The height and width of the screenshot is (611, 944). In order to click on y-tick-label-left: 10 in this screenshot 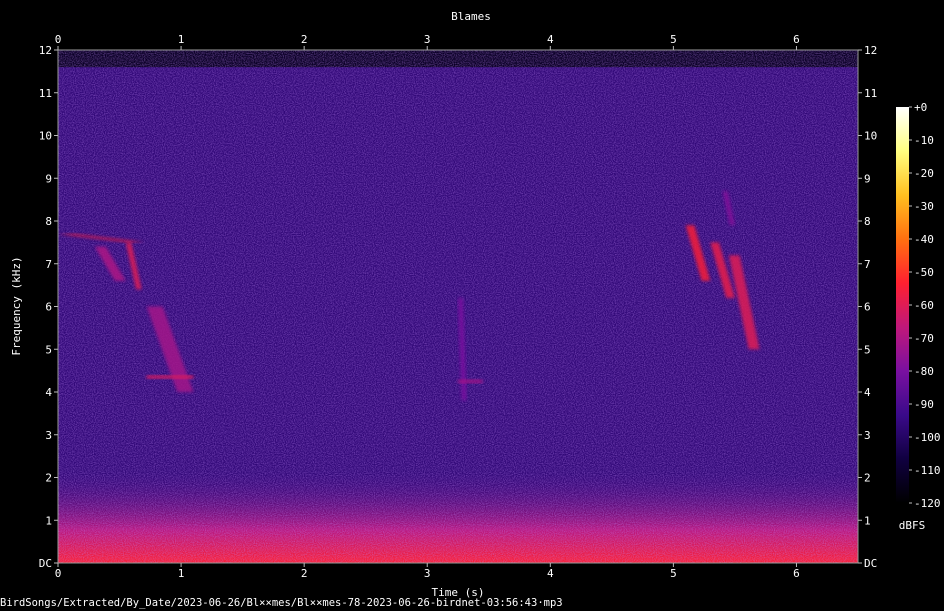, I will do `click(45, 136)`.